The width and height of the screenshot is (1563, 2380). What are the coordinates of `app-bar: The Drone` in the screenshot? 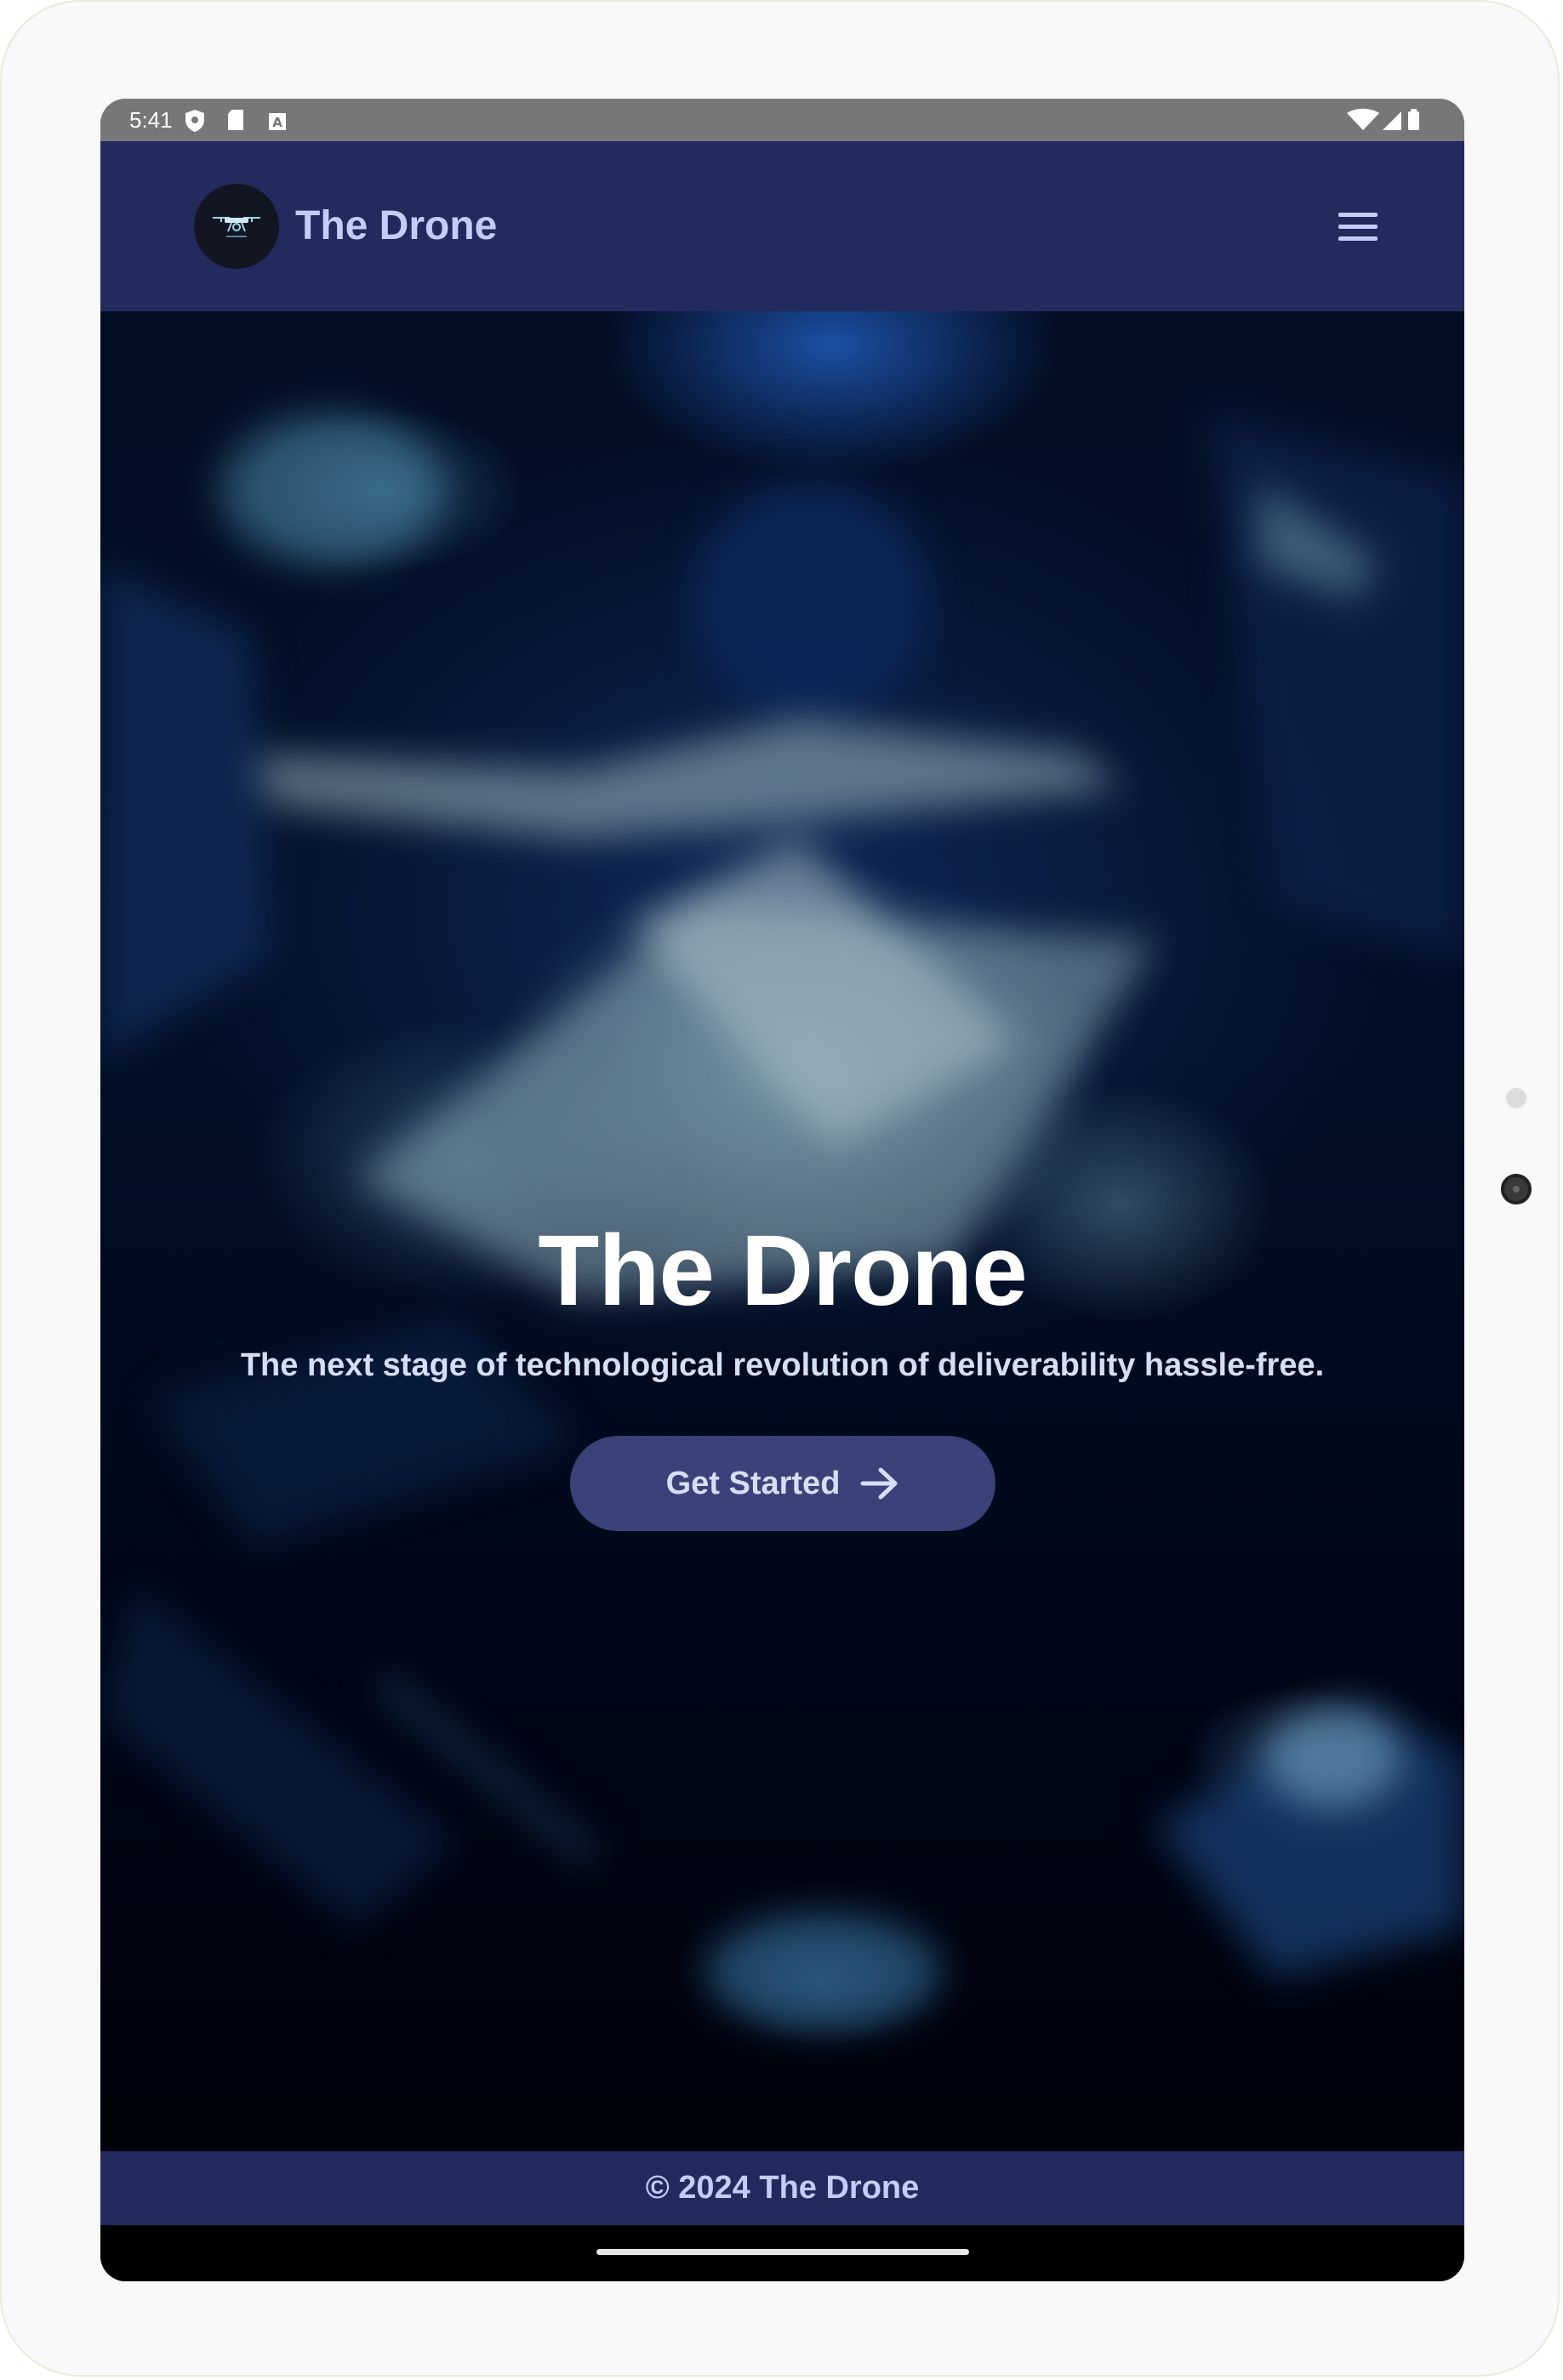 It's located at (782, 226).